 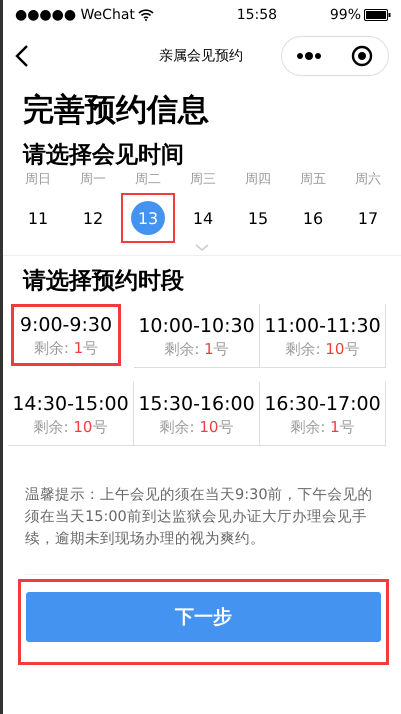 What do you see at coordinates (104, 155) in the screenshot?
I see `section-heading: 请选择会见时间` at bounding box center [104, 155].